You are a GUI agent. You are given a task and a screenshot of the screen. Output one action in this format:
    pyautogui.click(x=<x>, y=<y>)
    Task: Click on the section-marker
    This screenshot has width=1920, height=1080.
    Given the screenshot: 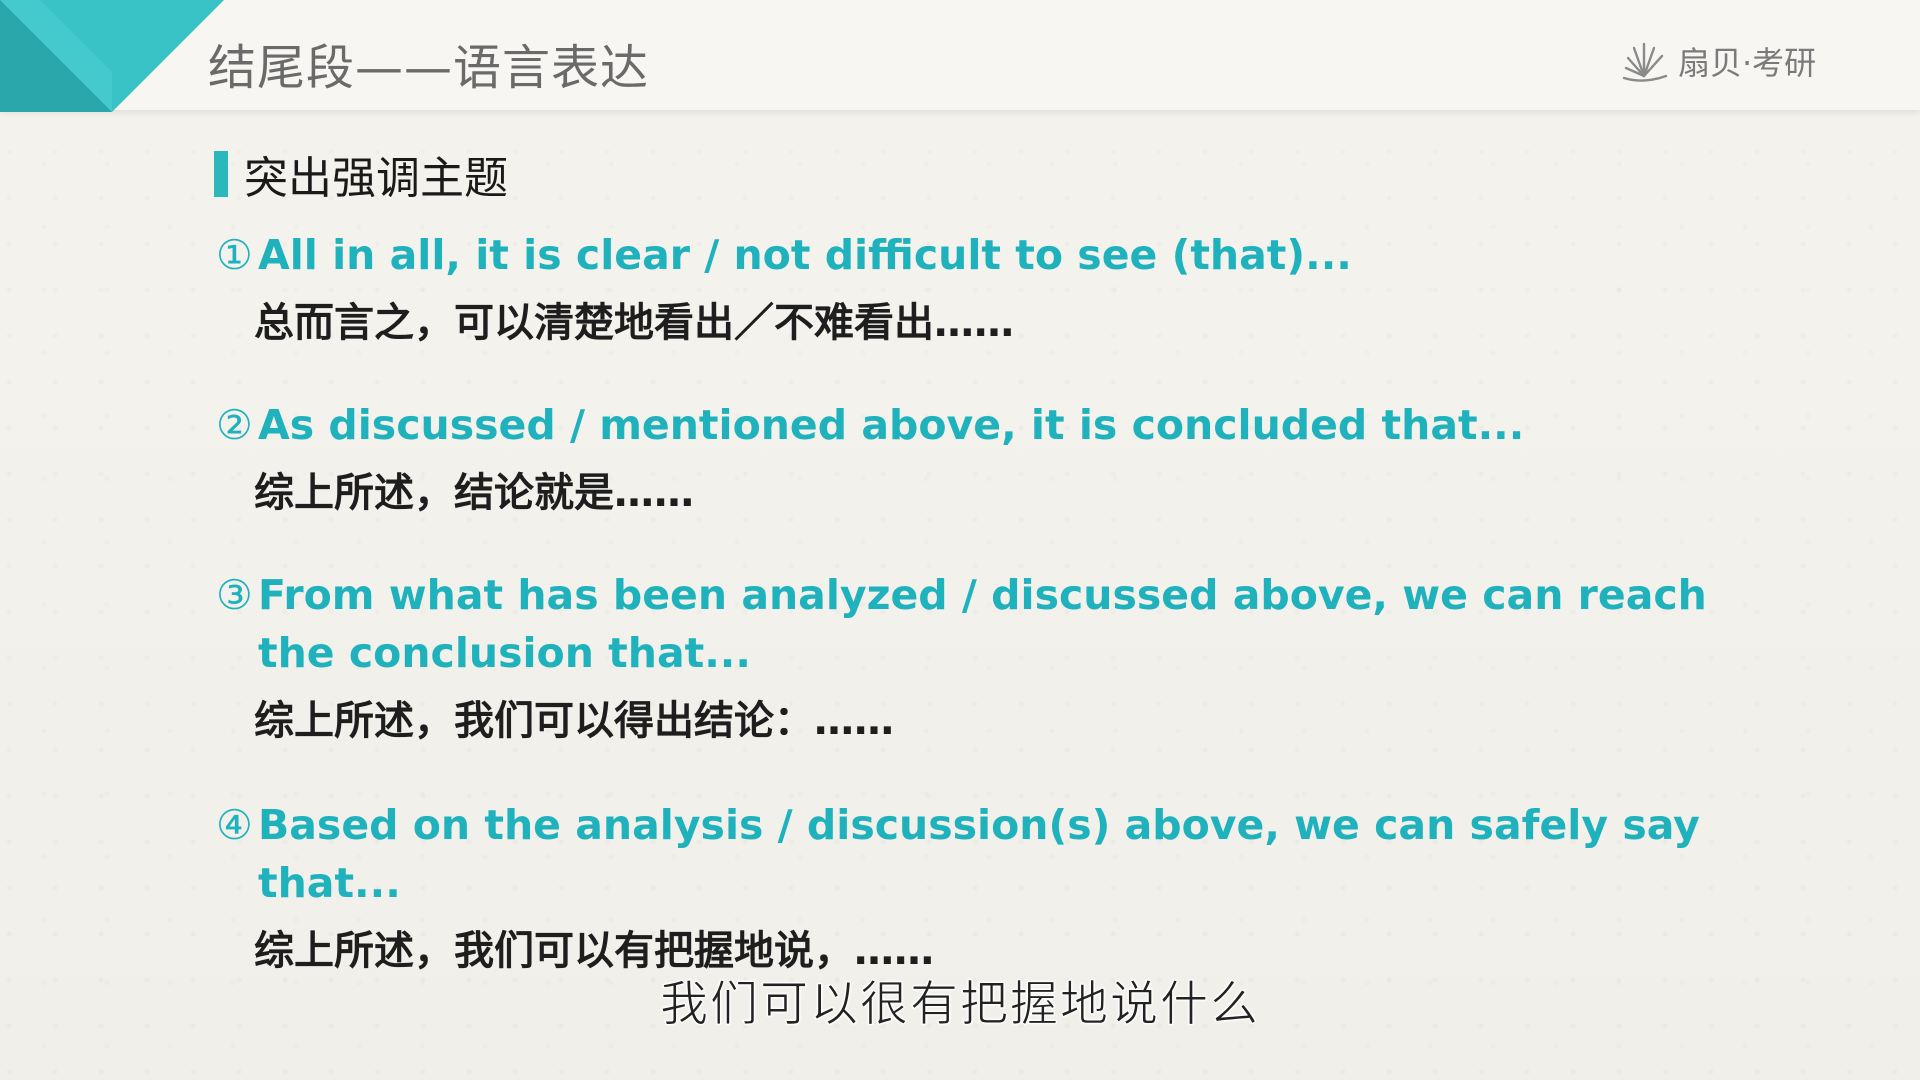 What is the action you would take?
    pyautogui.click(x=221, y=174)
    